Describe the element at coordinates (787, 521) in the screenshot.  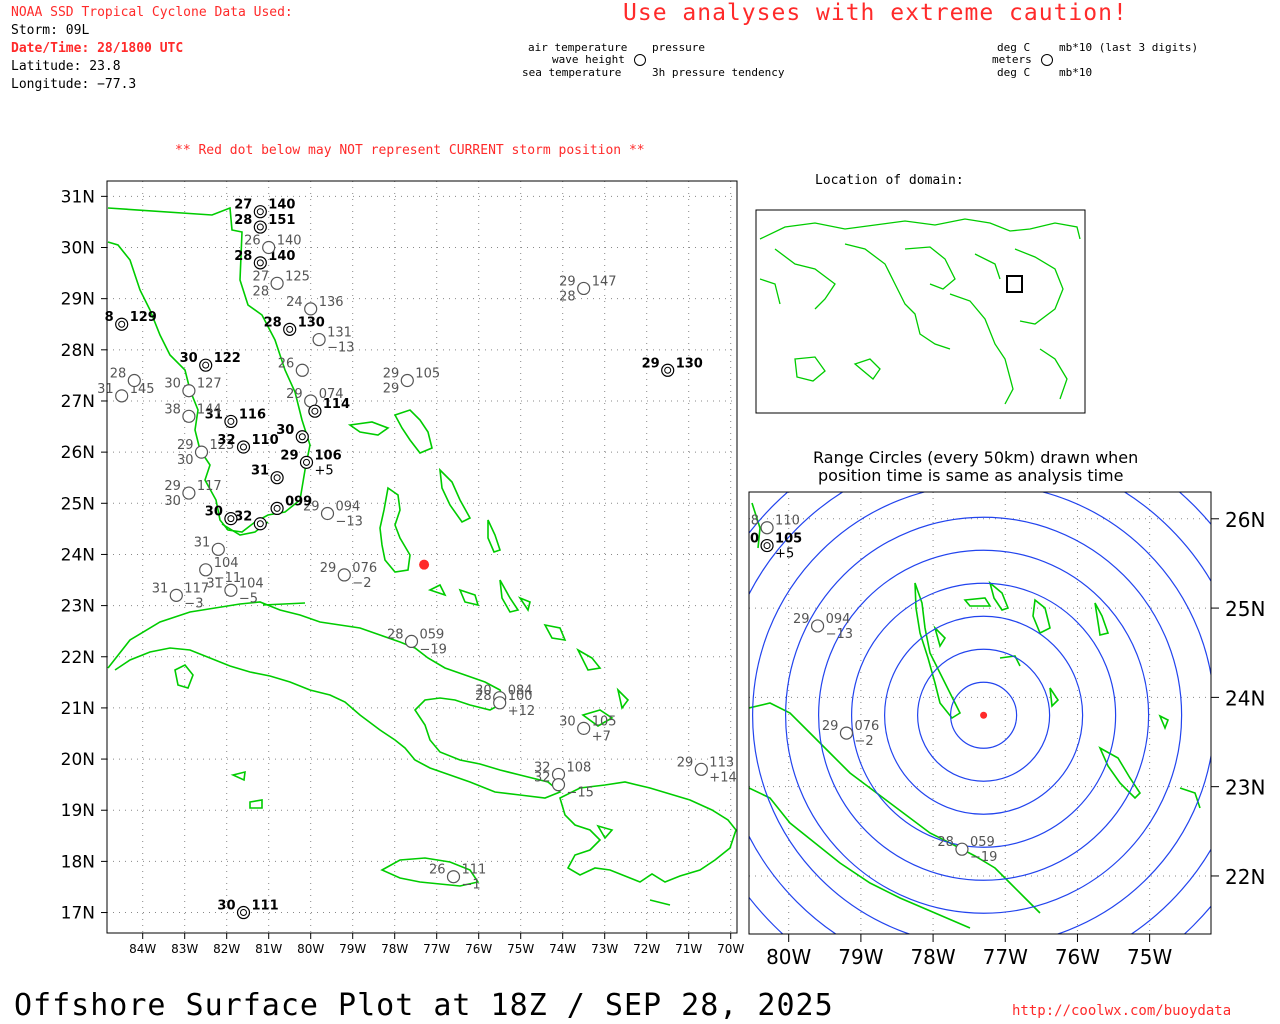
I see `station-pressure: 110` at that location.